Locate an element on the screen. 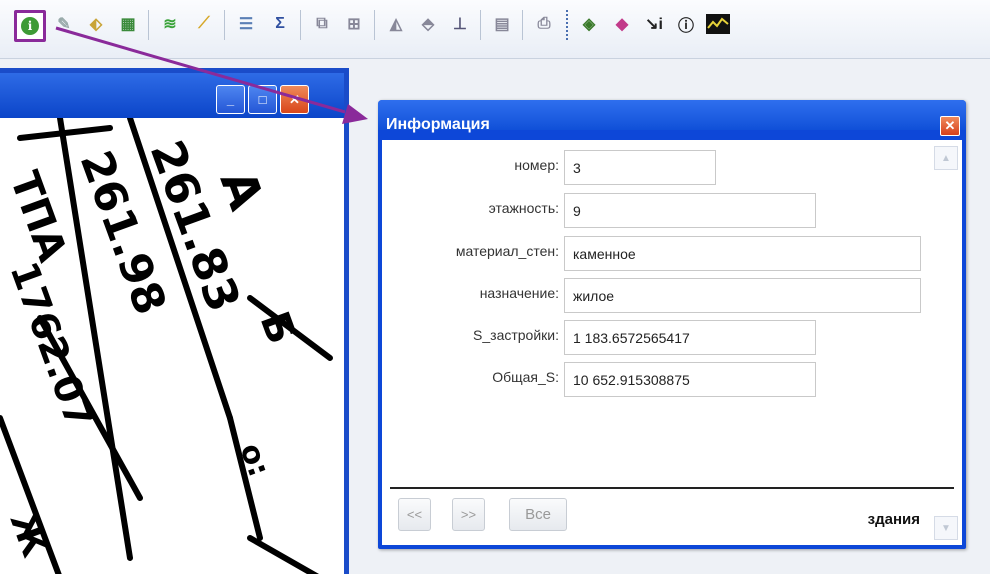 The width and height of the screenshot is (990, 574). field-value: 3 is located at coordinates (640, 167).